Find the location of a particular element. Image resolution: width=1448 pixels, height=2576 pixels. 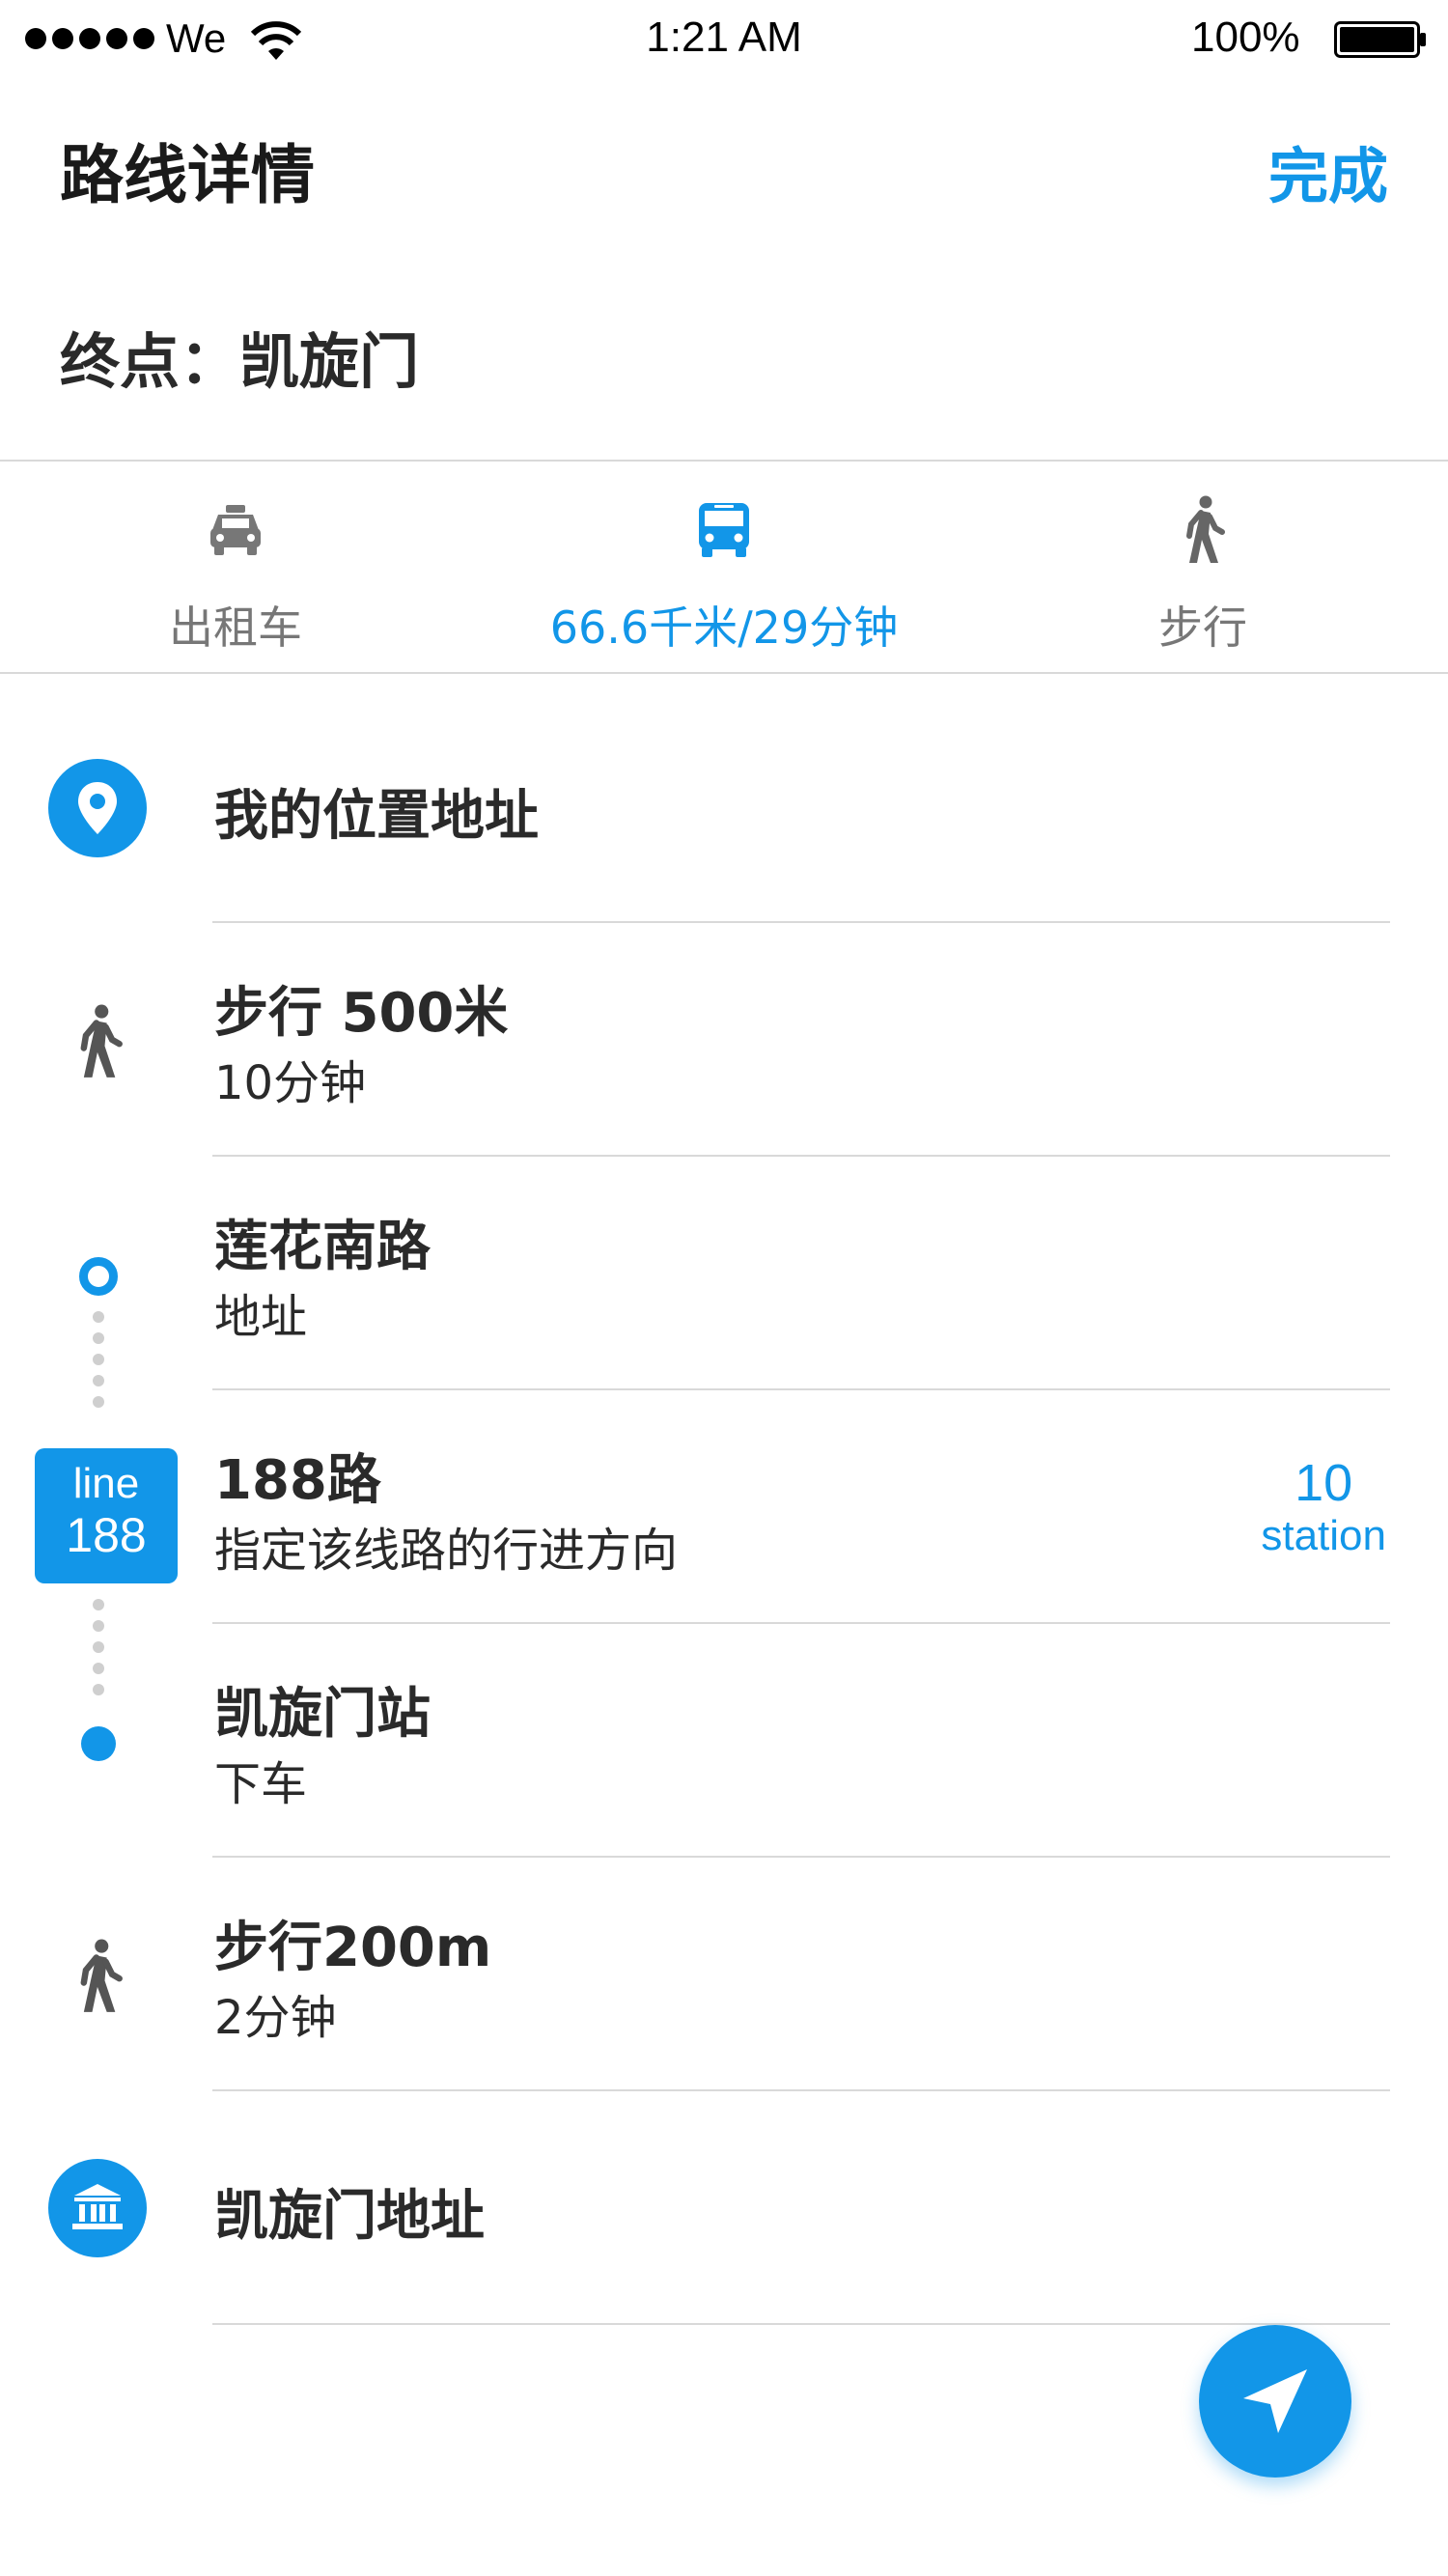

destination-name: 凯旋门 is located at coordinates (330, 362).